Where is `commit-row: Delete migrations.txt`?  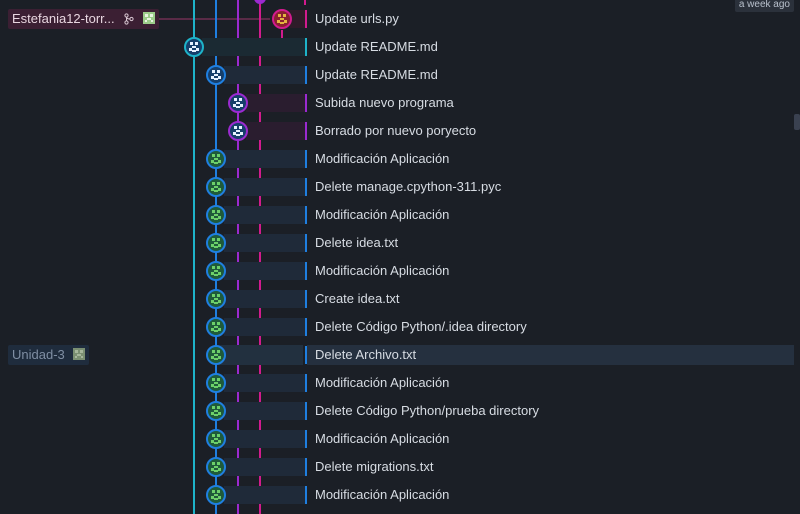
commit-row: Delete migrations.txt is located at coordinates (400, 467).